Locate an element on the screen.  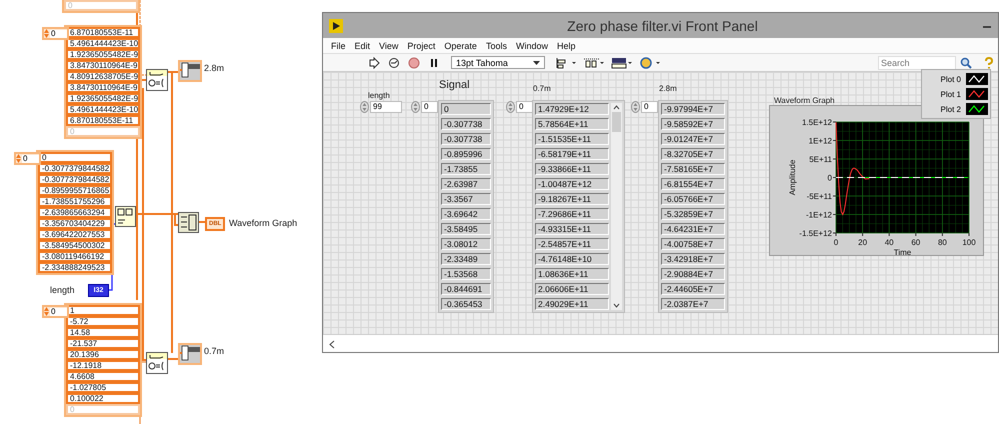
array-element: 4.80912638705E-9 is located at coordinates (103, 76).